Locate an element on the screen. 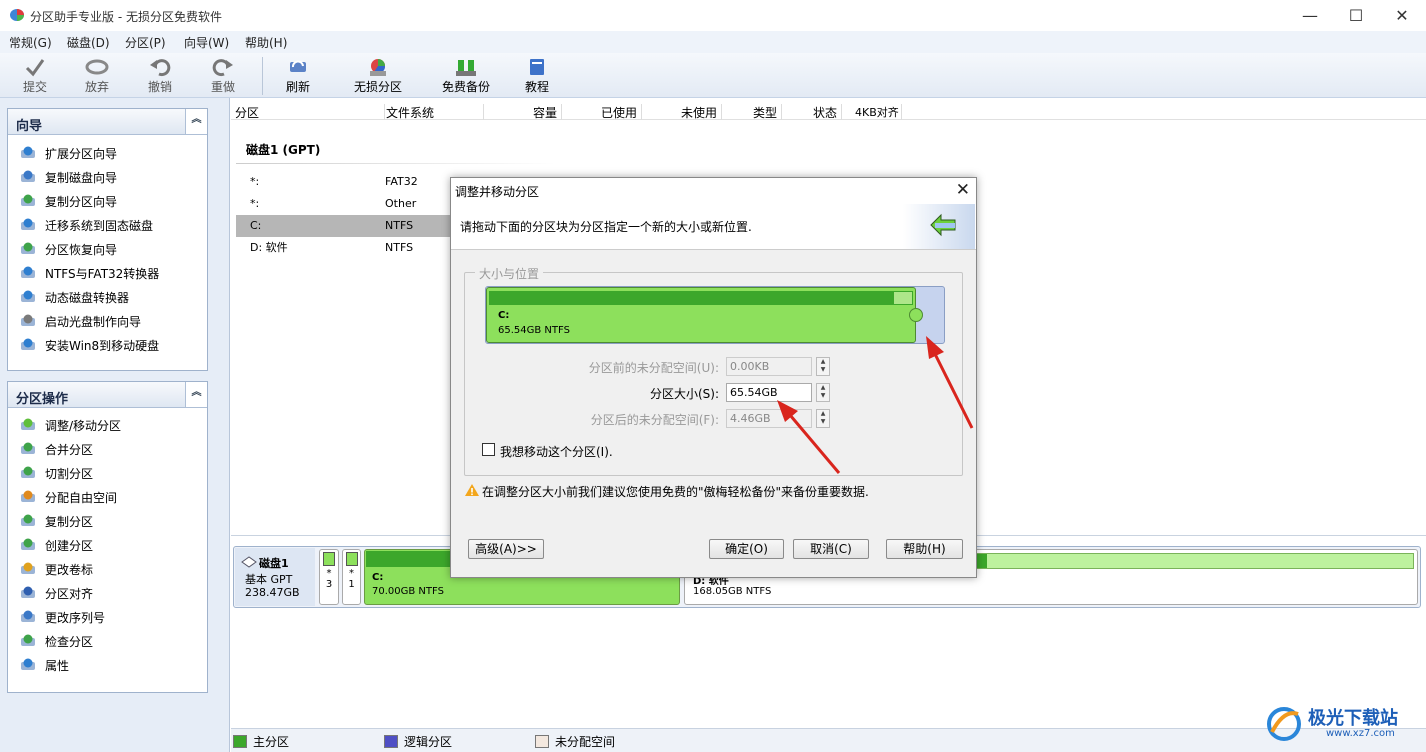  col-partition: 分区 is located at coordinates (310, 112).